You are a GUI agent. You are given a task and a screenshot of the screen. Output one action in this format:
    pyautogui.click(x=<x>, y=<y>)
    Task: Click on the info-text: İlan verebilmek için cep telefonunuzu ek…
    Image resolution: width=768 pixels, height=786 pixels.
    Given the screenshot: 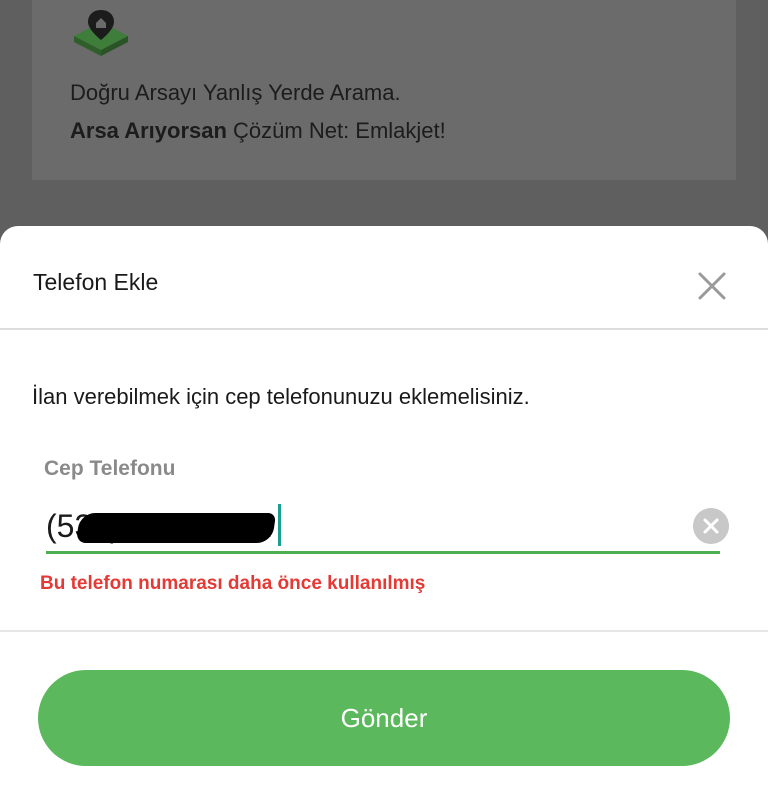 What is the action you would take?
    pyautogui.click(x=281, y=396)
    